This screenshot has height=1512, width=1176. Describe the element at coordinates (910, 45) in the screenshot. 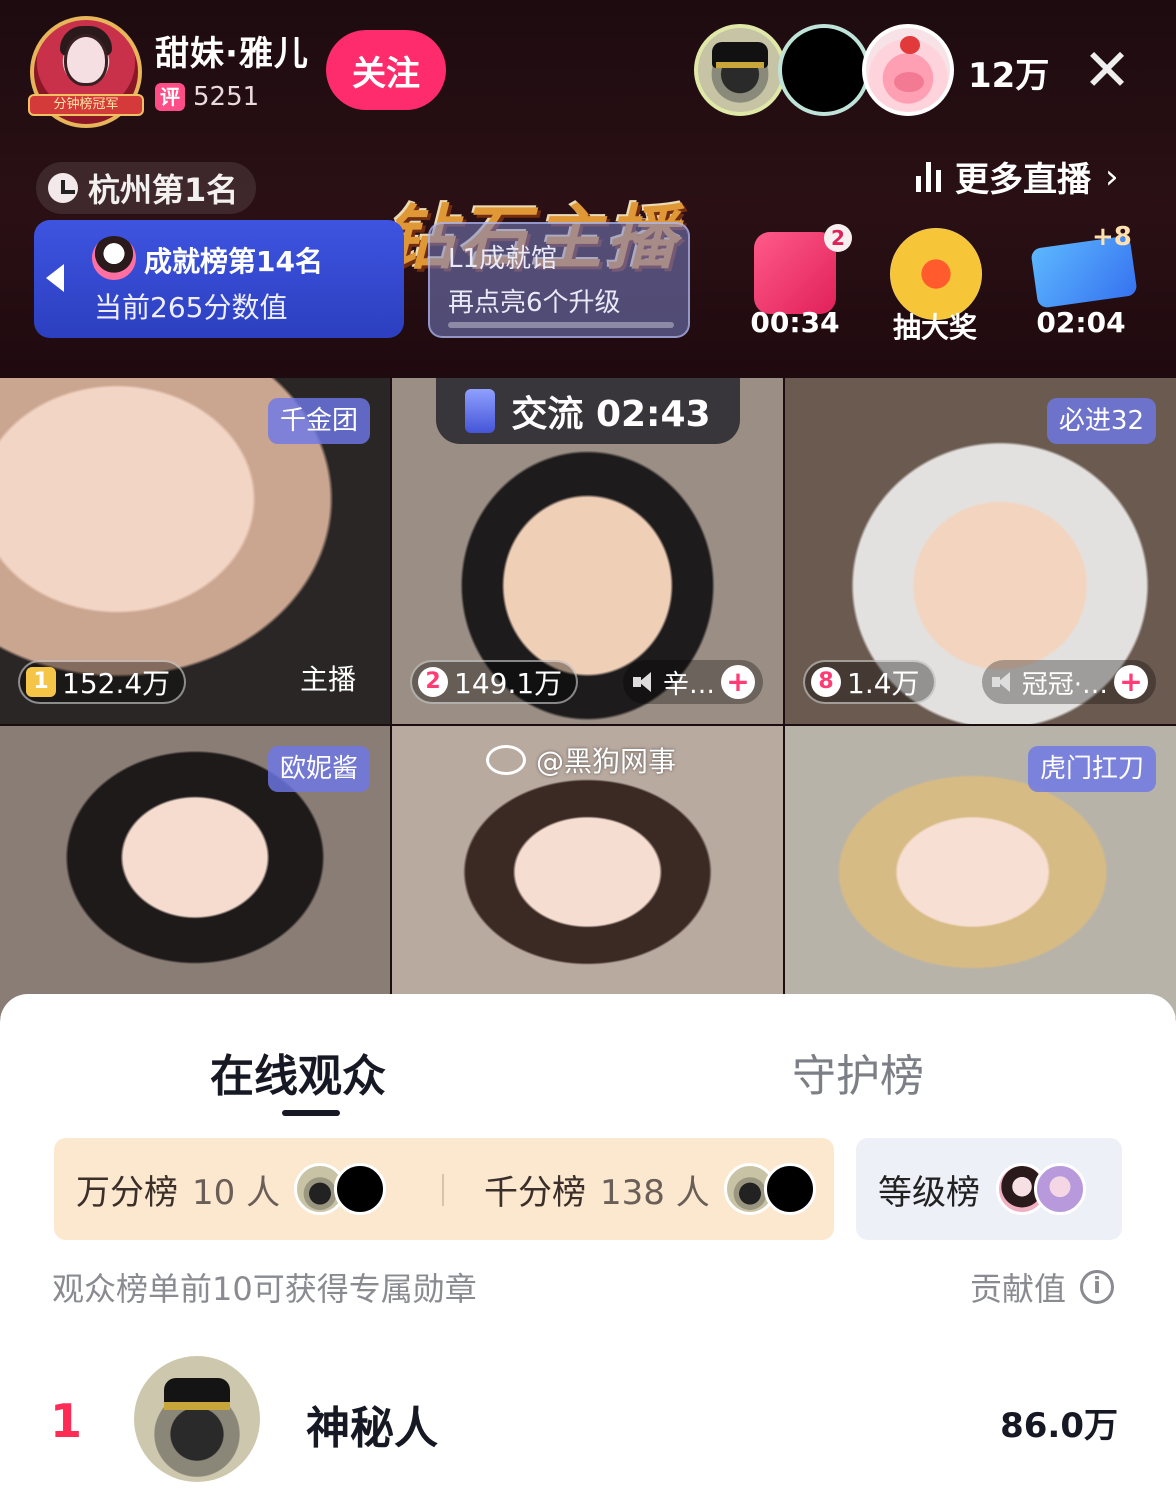

I see `apple-icon` at that location.